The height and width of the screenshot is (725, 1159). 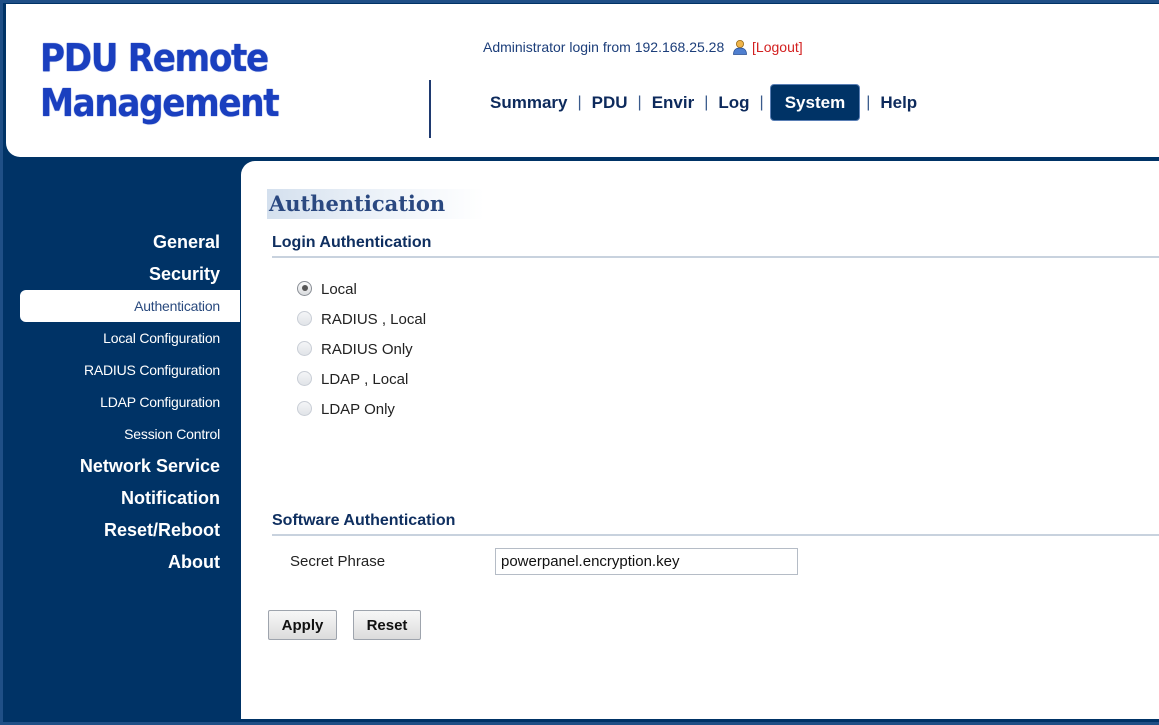 I want to click on sidebar-item-radius-configuration: RADIUS Configuration, so click(x=120, y=370).